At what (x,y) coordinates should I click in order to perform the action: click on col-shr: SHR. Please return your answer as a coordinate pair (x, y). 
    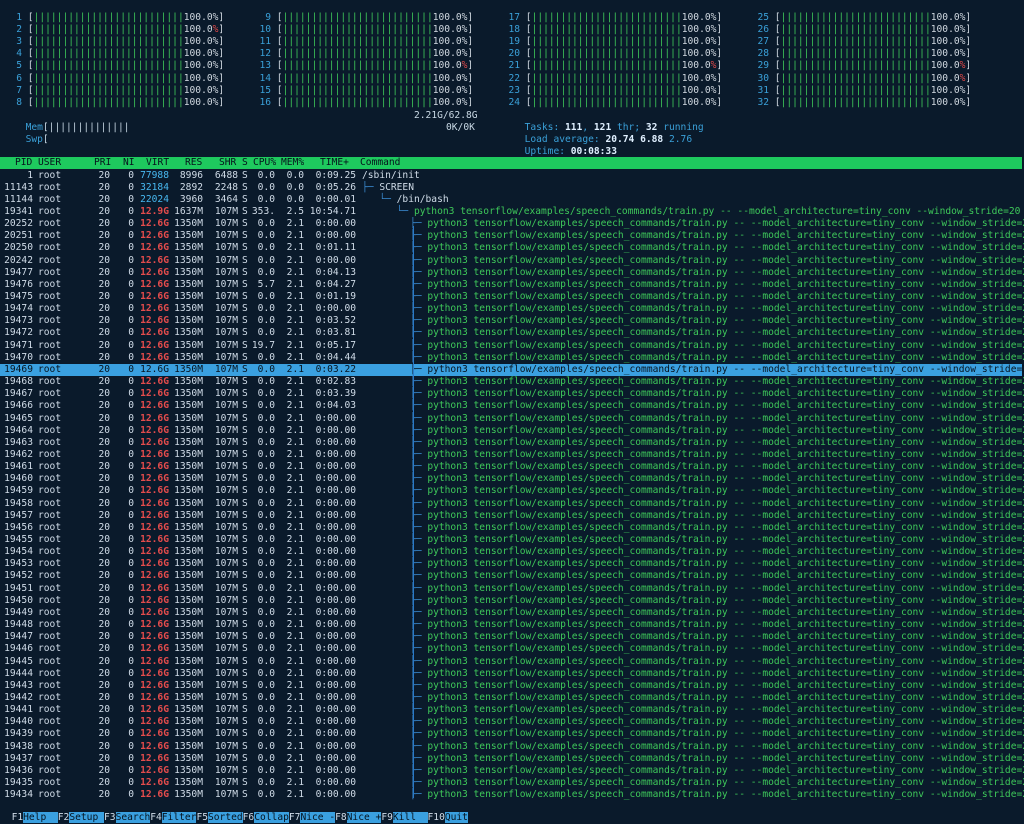
    Looking at the image, I should click on (227, 163).